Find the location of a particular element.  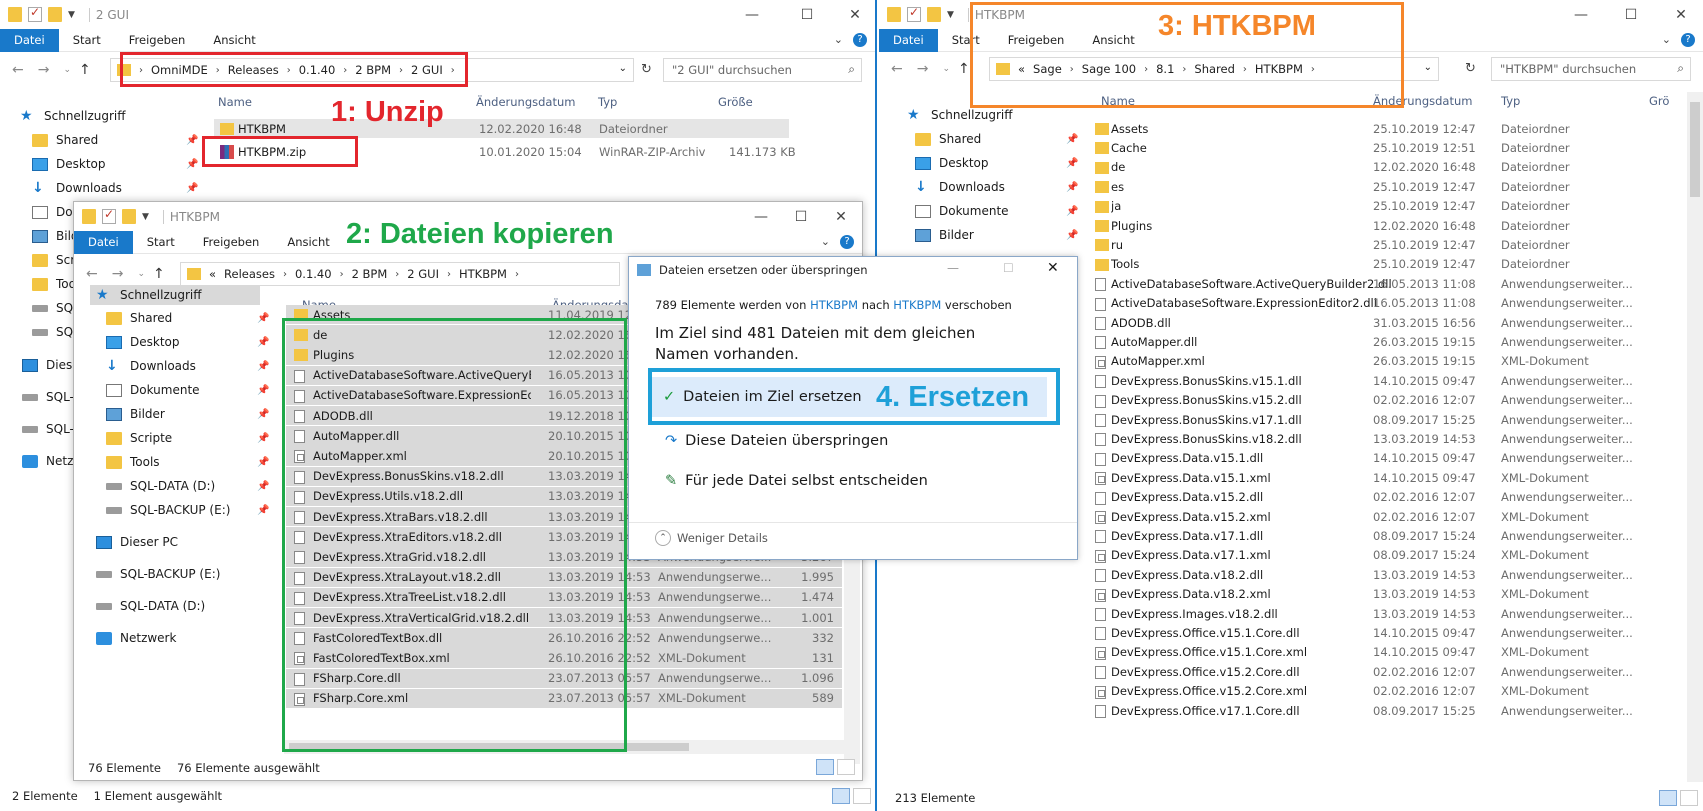

nav-this-pc: Dieser PC is located at coordinates (137, 542).